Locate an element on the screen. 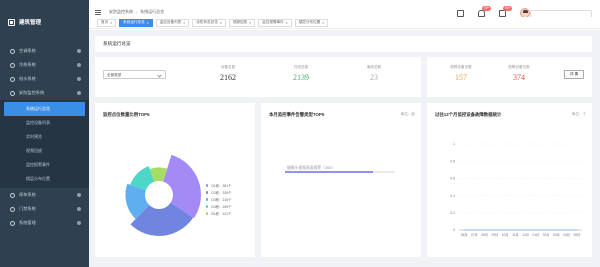 The height and width of the screenshot is (267, 600). x-tick-label: 05月 is located at coordinates (577, 235).